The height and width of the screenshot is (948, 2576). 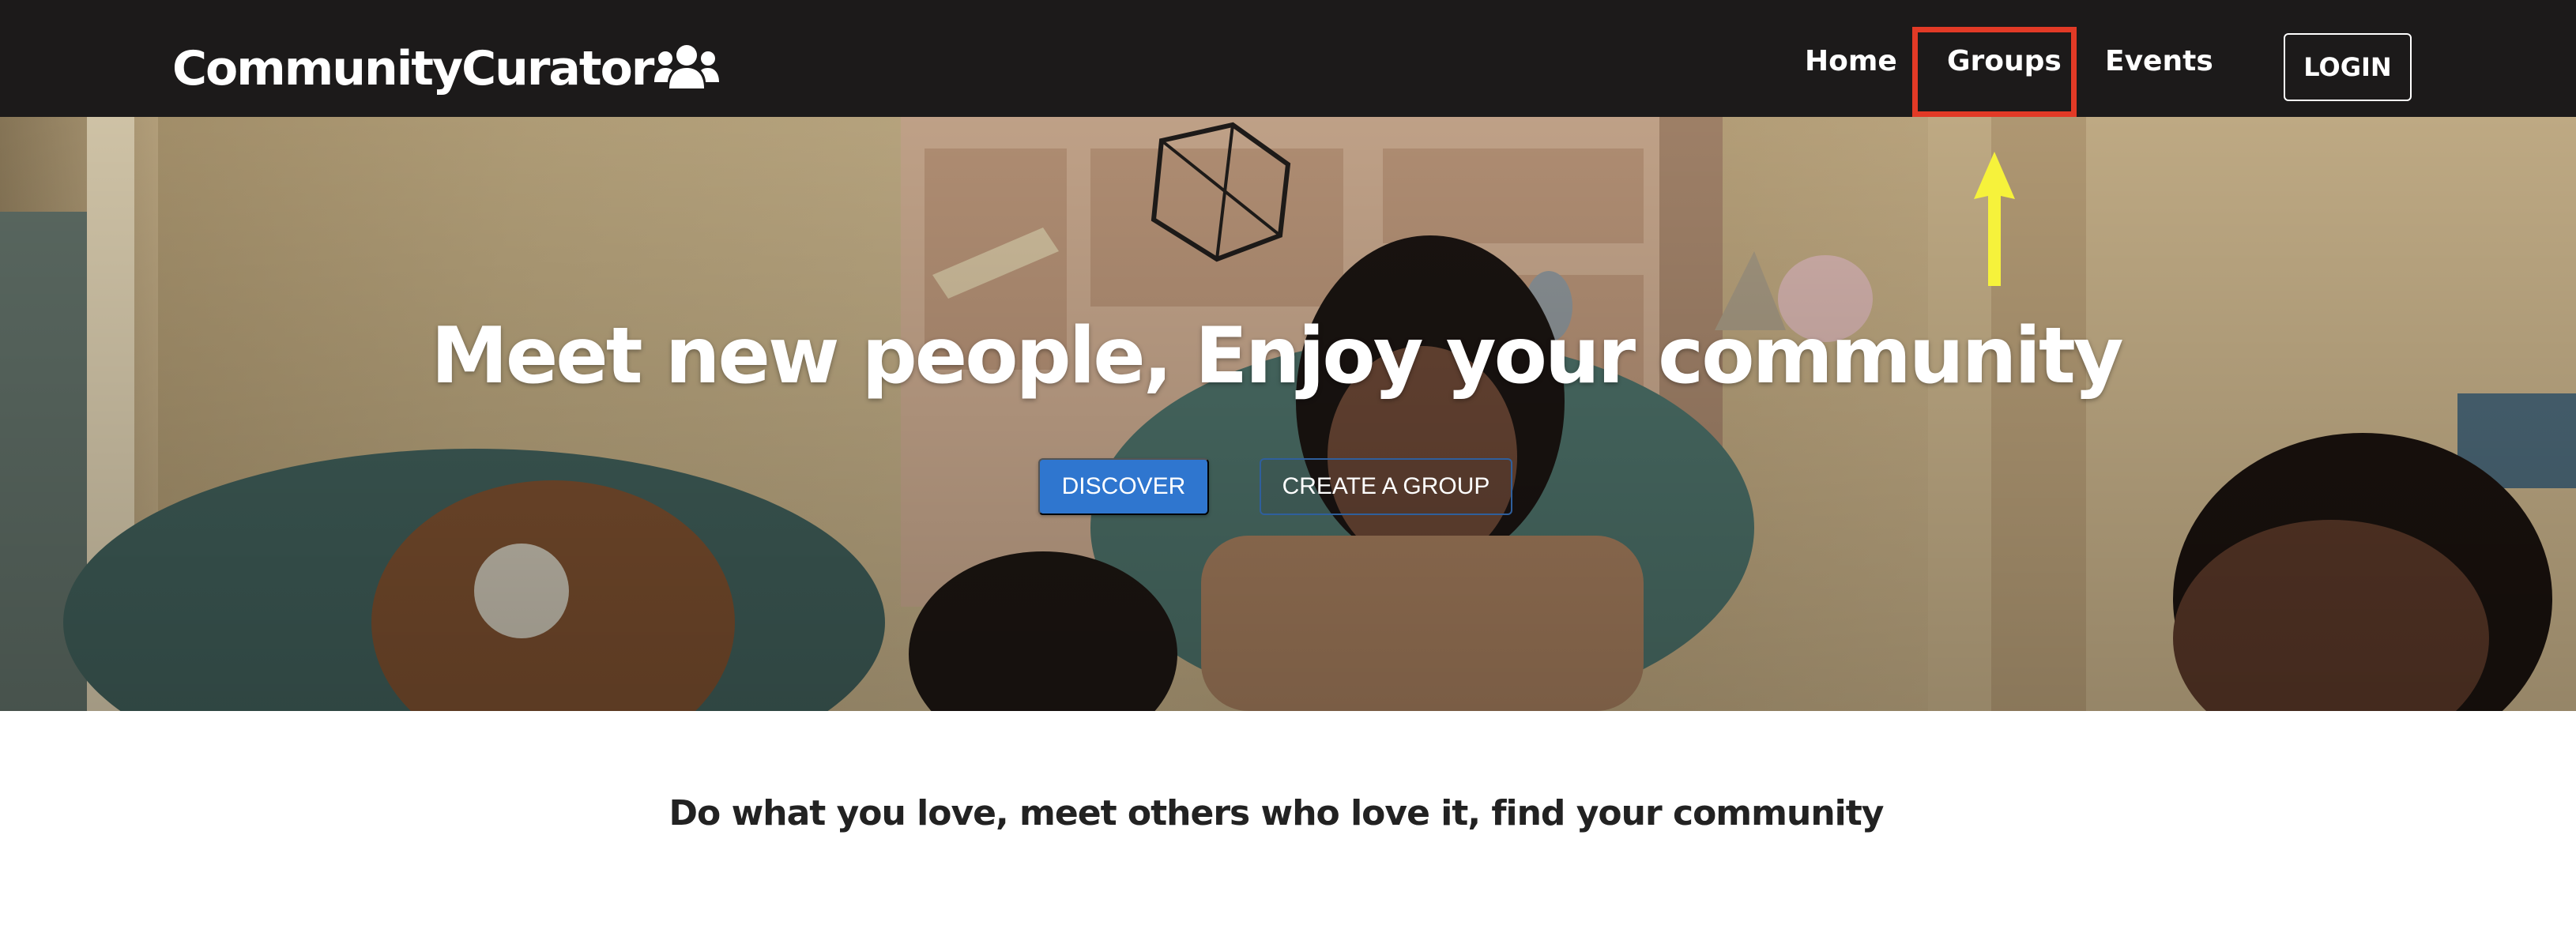 I want to click on brand-logo: CommunityCurator, so click(x=446, y=68).